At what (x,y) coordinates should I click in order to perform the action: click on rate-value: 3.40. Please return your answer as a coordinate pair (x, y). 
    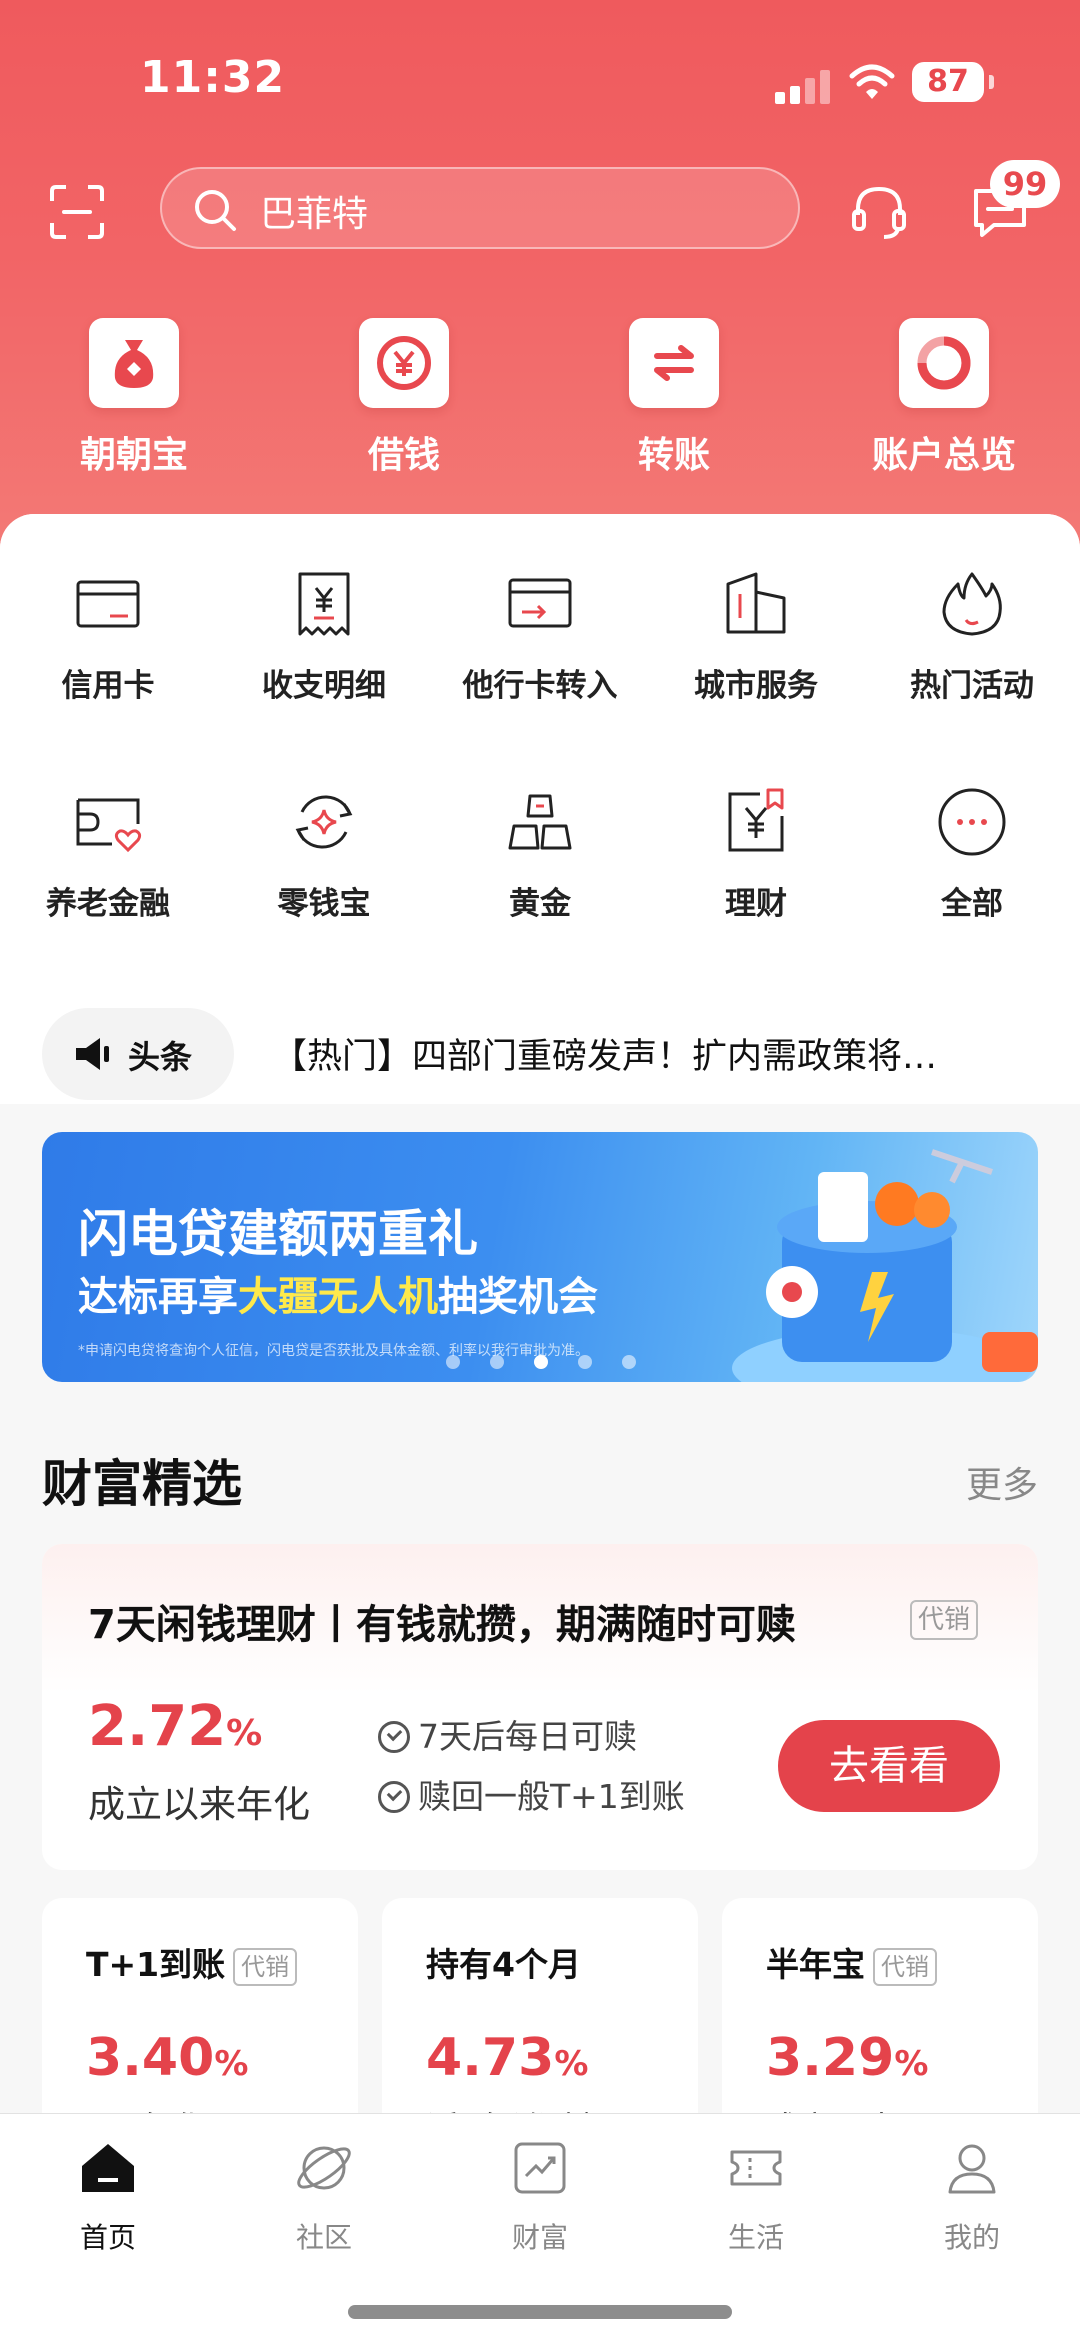
    Looking at the image, I should click on (150, 2058).